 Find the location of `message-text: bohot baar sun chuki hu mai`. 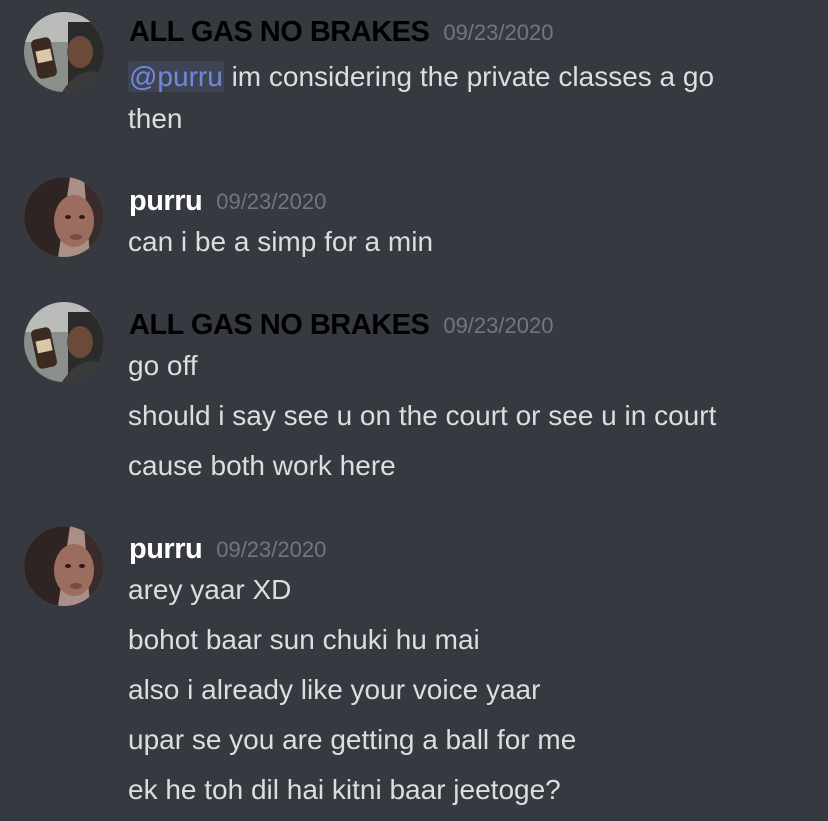

message-text: bohot baar sun chuki hu mai is located at coordinates (304, 639).